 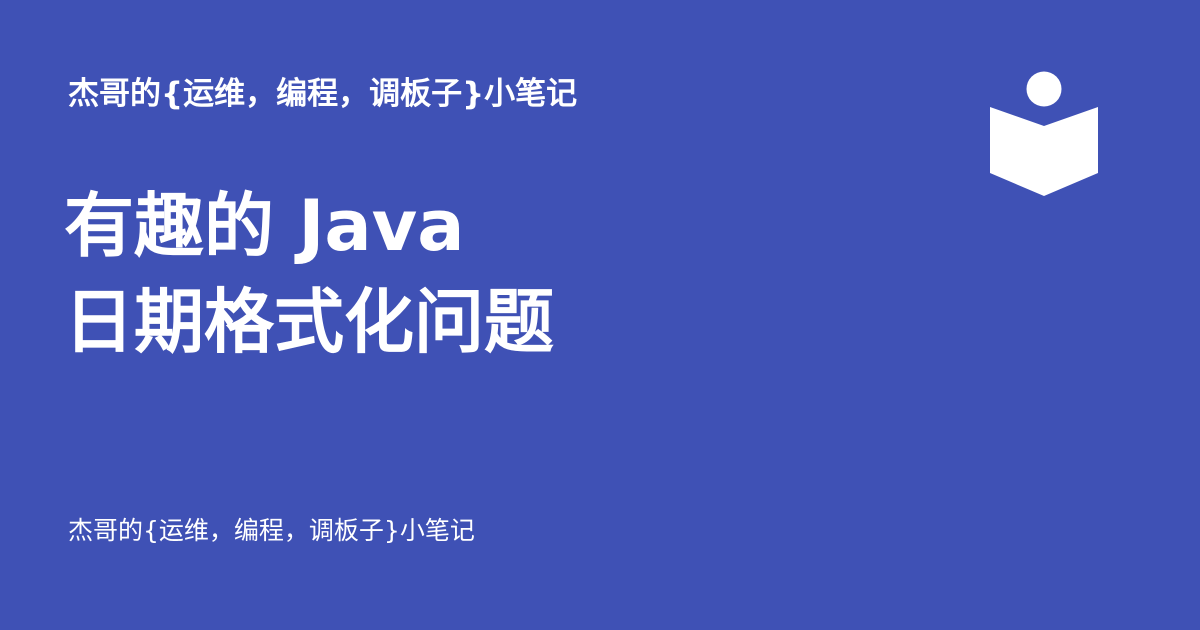 I want to click on article-title-line-2: 日期格式化问题, so click(x=309, y=322).